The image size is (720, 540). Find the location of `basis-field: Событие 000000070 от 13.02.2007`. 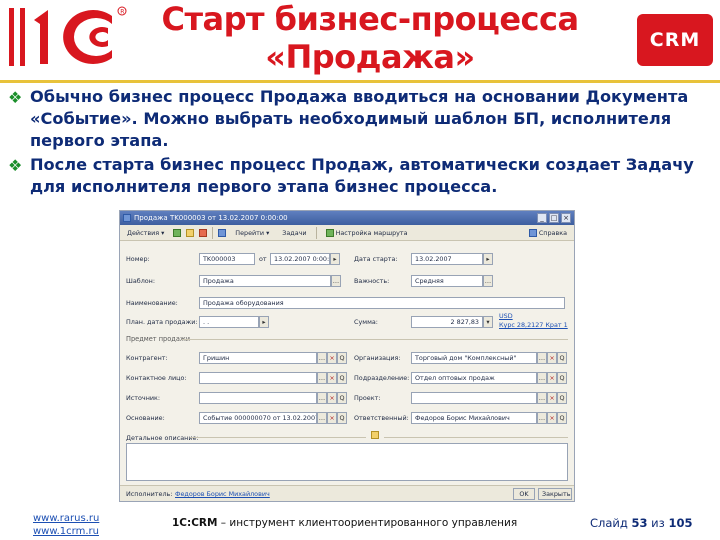

basis-field: Событие 000000070 от 13.02.2007 is located at coordinates (258, 418).